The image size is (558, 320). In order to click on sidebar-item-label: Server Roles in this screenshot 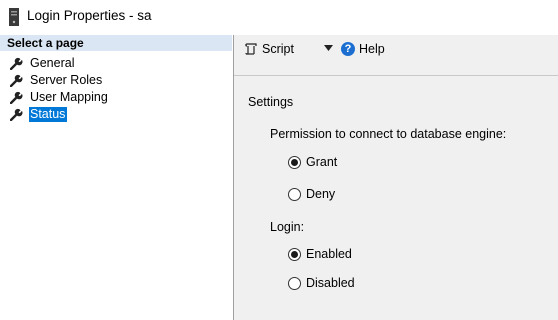, I will do `click(66, 80)`.